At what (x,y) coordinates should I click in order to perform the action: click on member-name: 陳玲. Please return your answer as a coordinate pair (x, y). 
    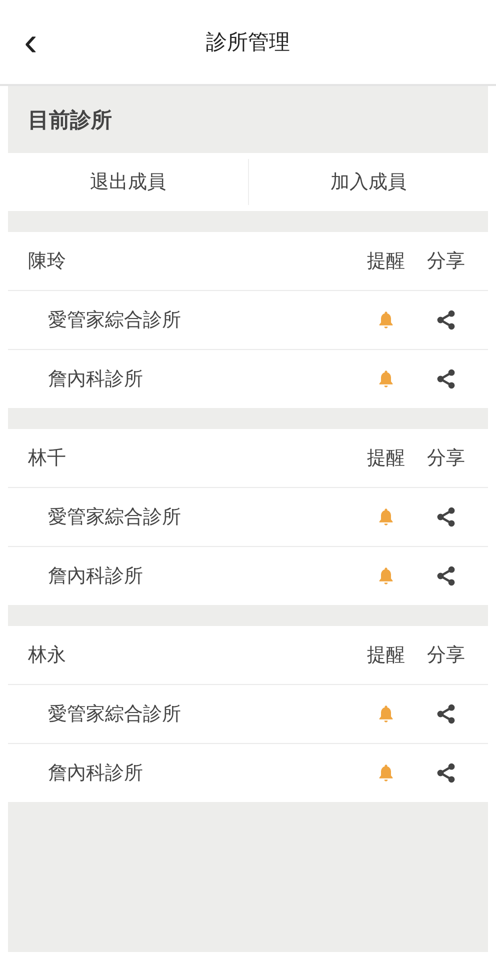
    Looking at the image, I should click on (47, 261).